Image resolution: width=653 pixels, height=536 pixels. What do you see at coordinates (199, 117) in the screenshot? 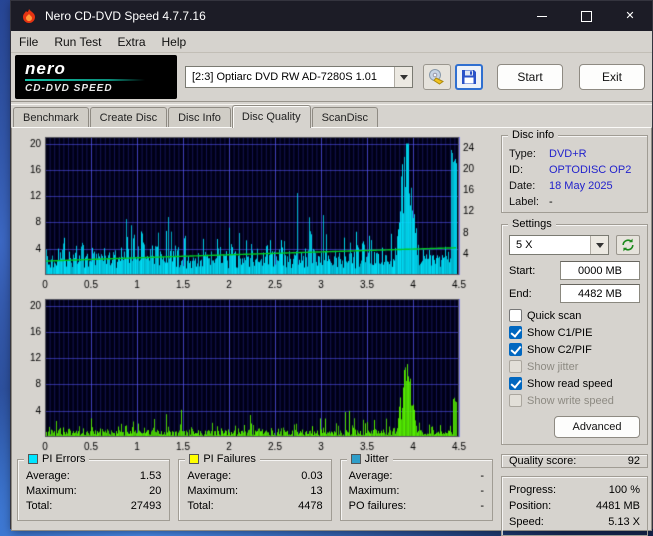
I see `tab-disc-info: Disc Info` at bounding box center [199, 117].